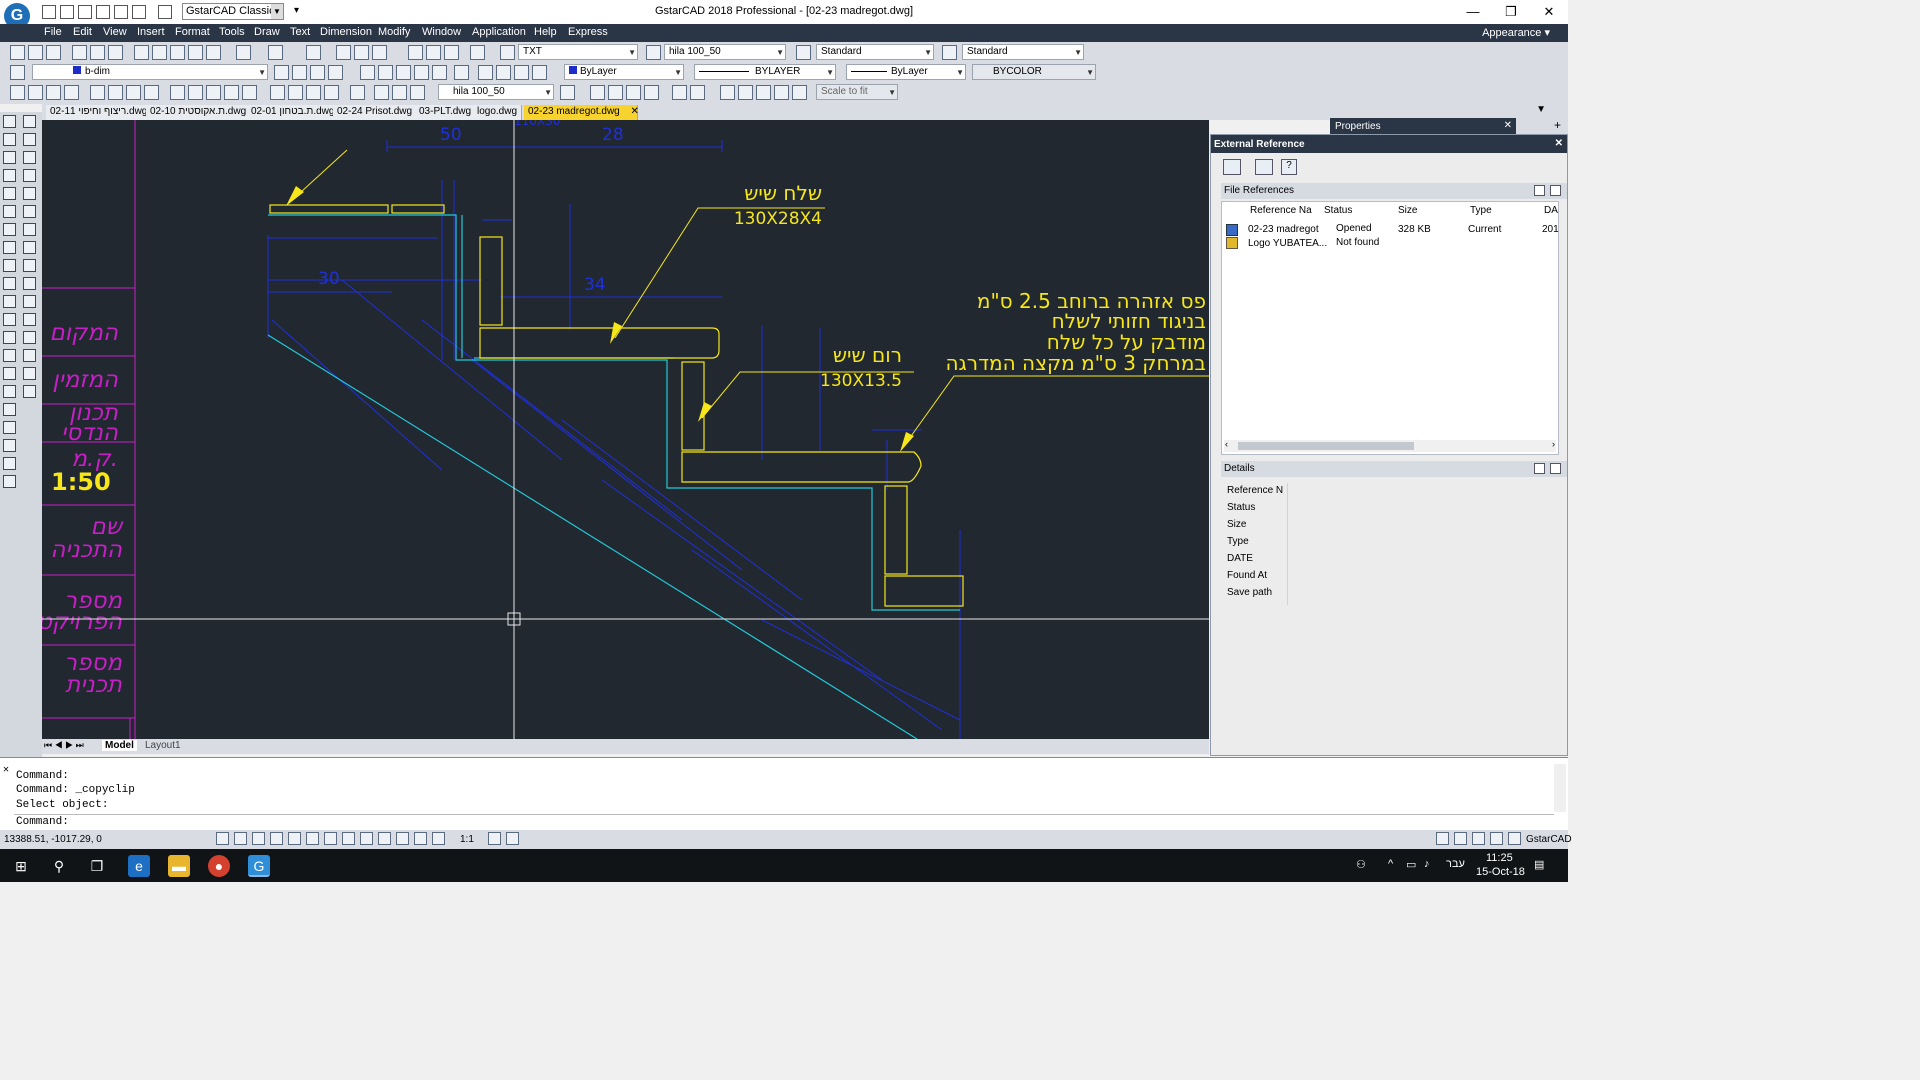 The height and width of the screenshot is (1080, 1920). What do you see at coordinates (9, 283) in the screenshot?
I see `ellipse-icon` at bounding box center [9, 283].